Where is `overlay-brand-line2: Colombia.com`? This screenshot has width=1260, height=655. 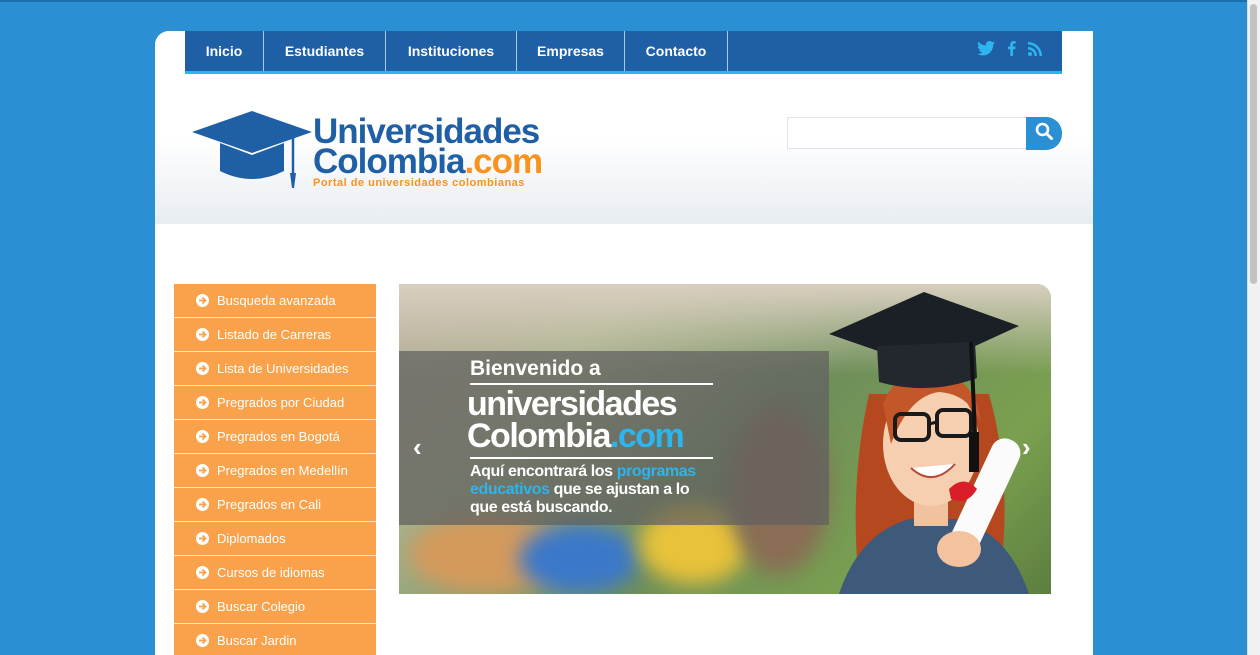
overlay-brand-line2: Colombia.com is located at coordinates (576, 436).